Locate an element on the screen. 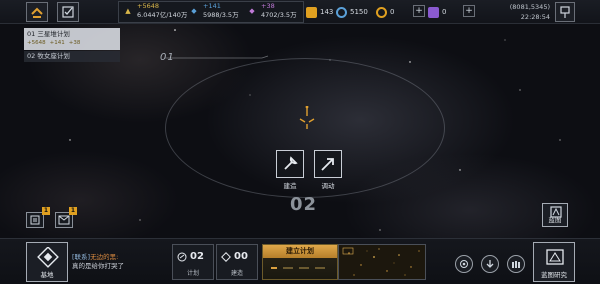  chat-text: 真的是给你打哭了 is located at coordinates (98, 266).